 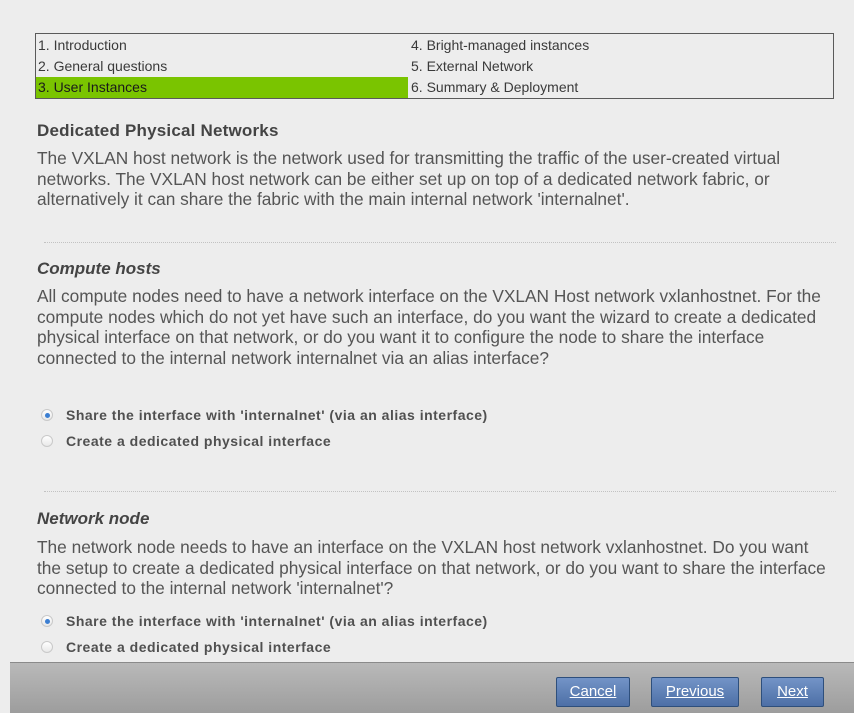 I want to click on compute-dedicated-option: Create a dedicated physical interface, so click(x=186, y=441).